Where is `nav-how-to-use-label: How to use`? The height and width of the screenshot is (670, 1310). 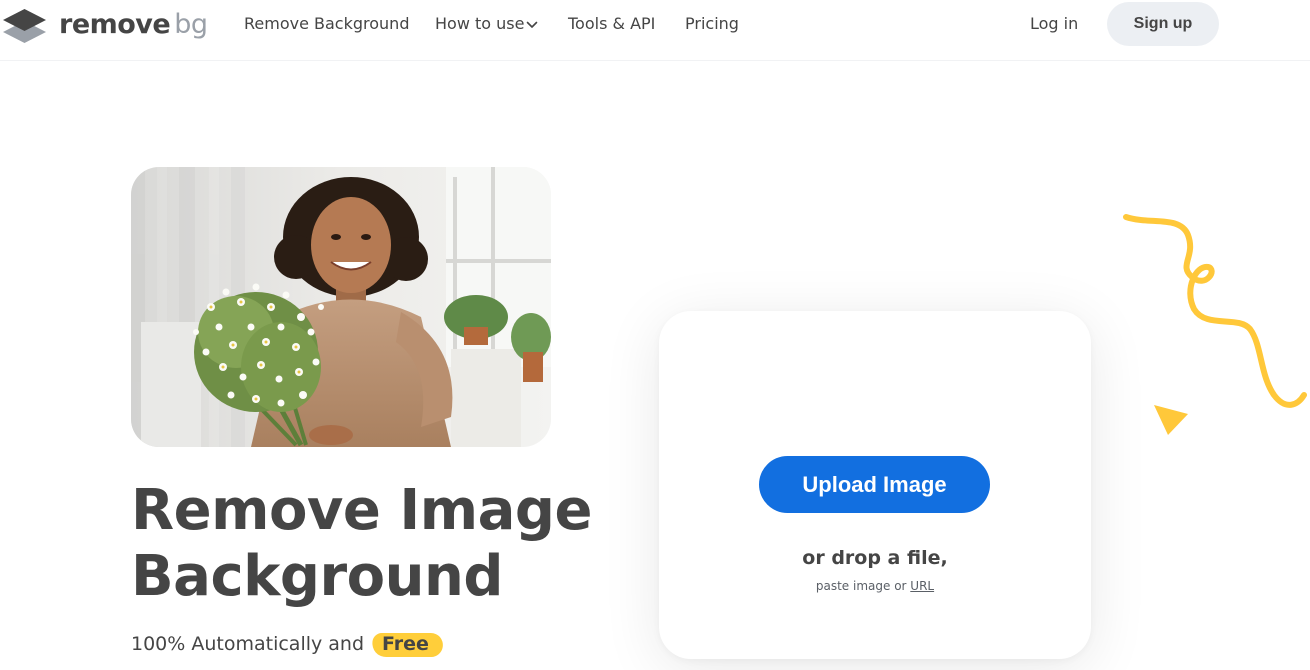 nav-how-to-use-label: How to use is located at coordinates (480, 23).